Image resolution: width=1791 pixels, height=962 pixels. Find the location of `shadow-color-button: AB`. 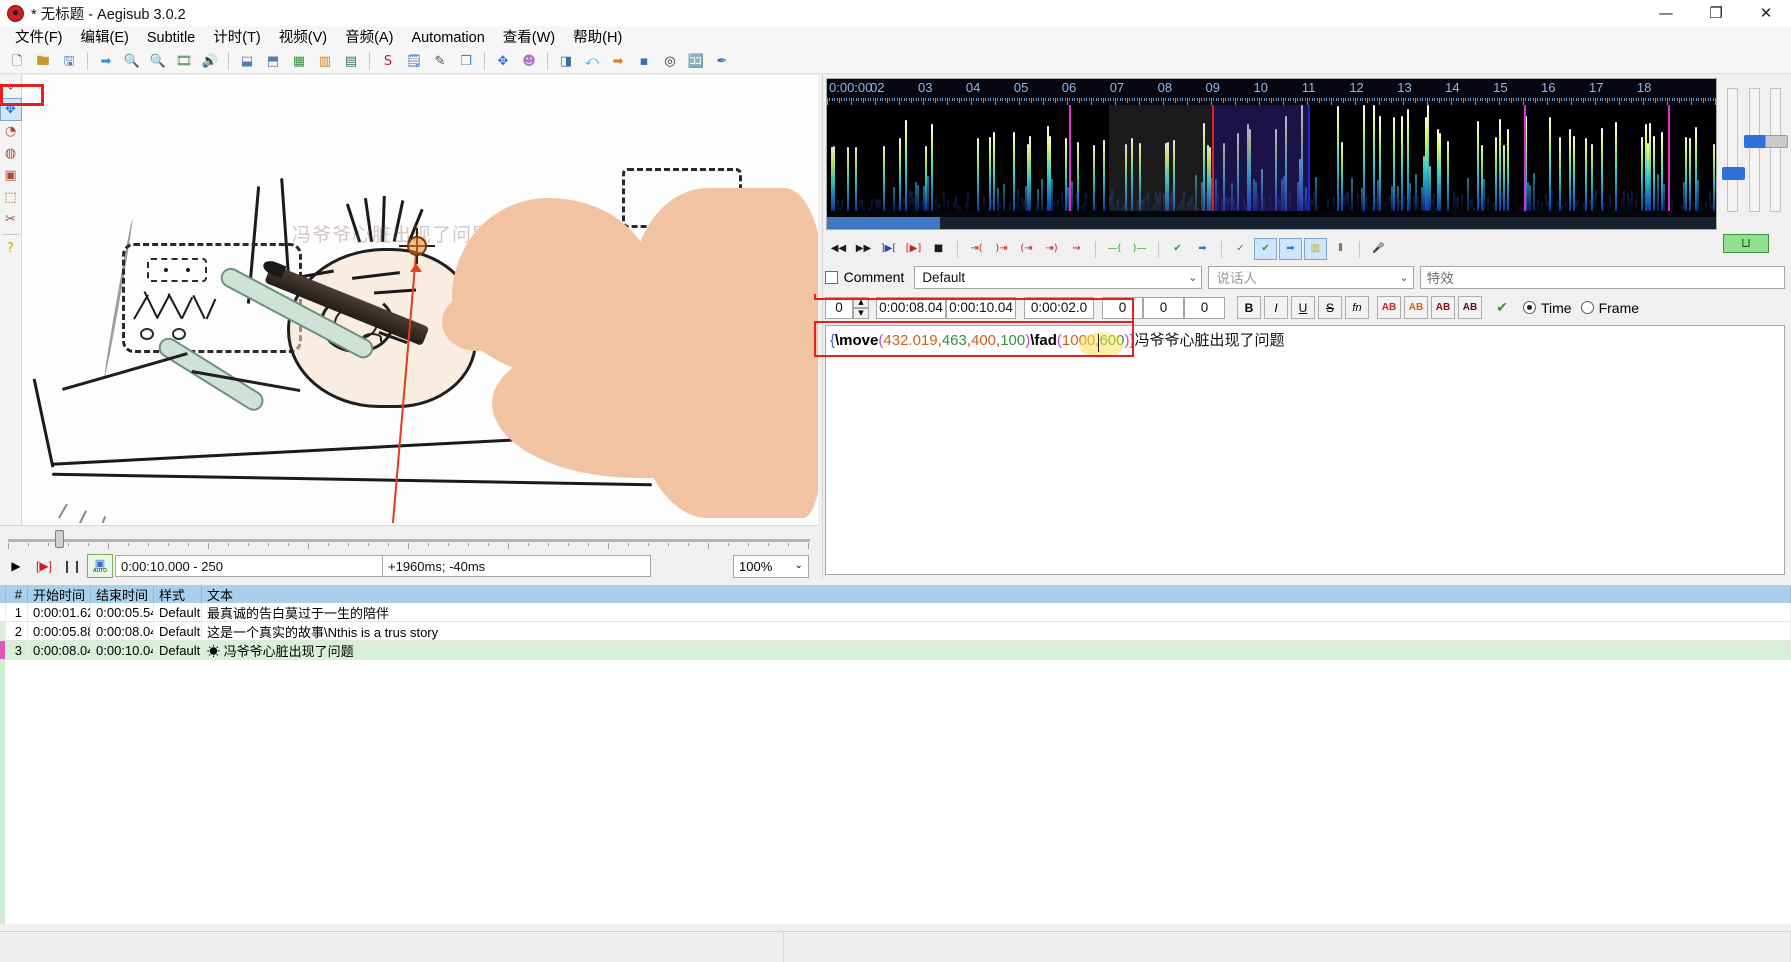

shadow-color-button: AB is located at coordinates (1470, 307).